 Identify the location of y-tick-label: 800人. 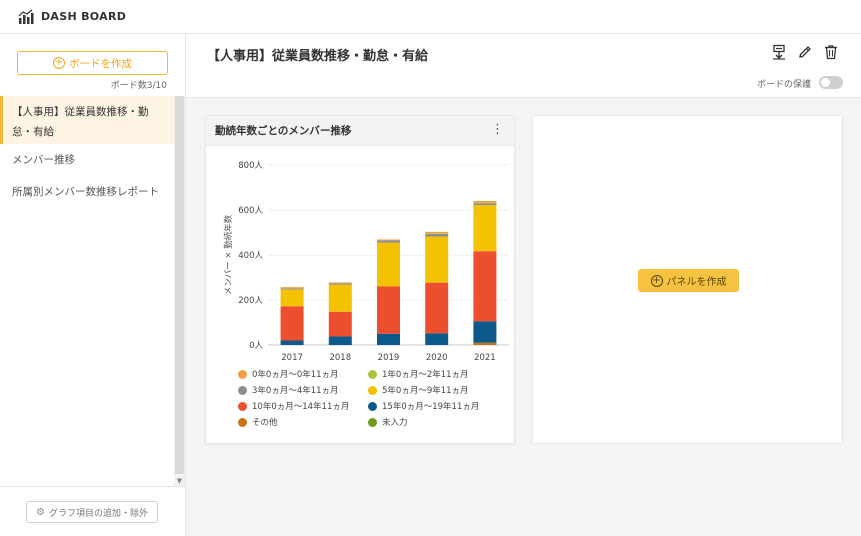
(250, 166).